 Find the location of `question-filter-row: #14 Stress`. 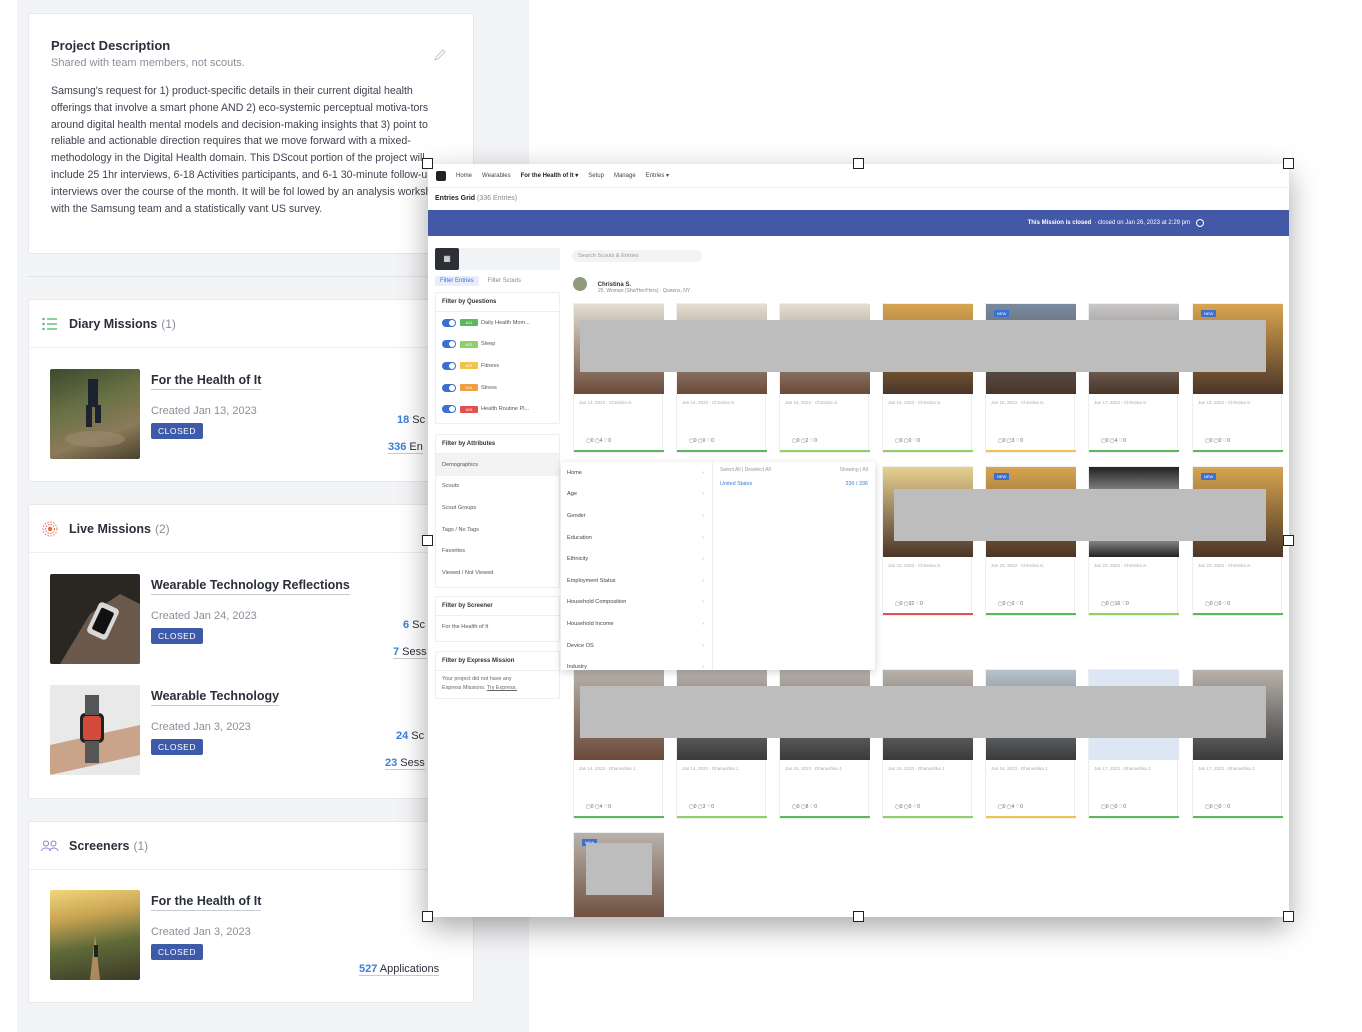

question-filter-row: #14 Stress is located at coordinates (497, 388).